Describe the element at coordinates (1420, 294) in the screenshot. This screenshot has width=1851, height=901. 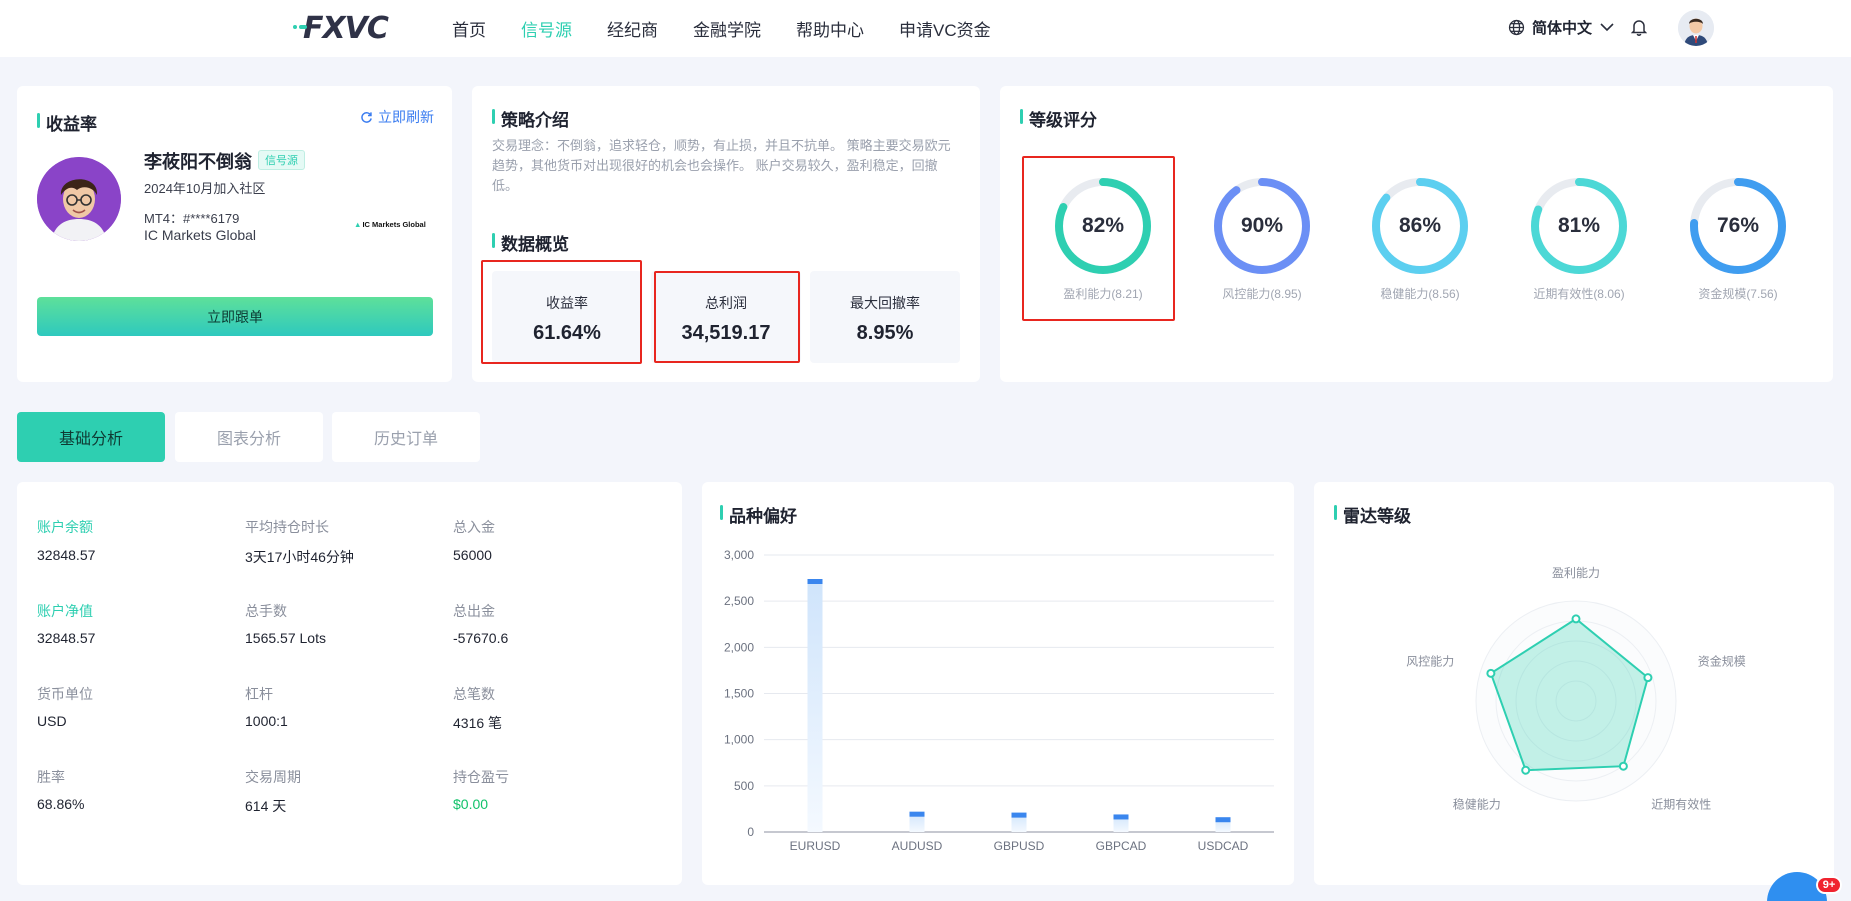
I see `ring-label: 稳健能力(8.56)` at that location.